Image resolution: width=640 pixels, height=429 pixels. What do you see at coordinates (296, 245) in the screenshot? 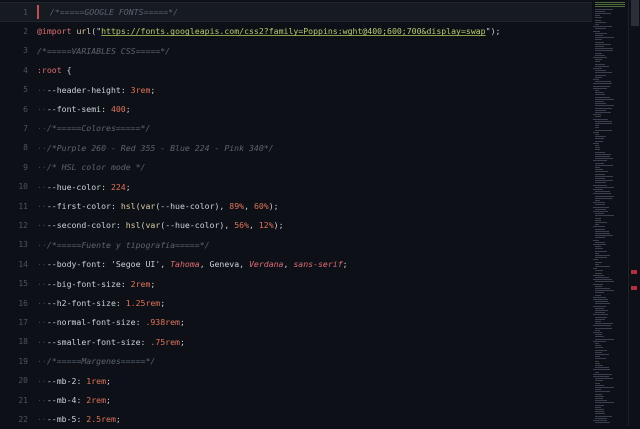
I see `code-line: 13 ··/*=====Fuente y tipografia=====*/` at bounding box center [296, 245].